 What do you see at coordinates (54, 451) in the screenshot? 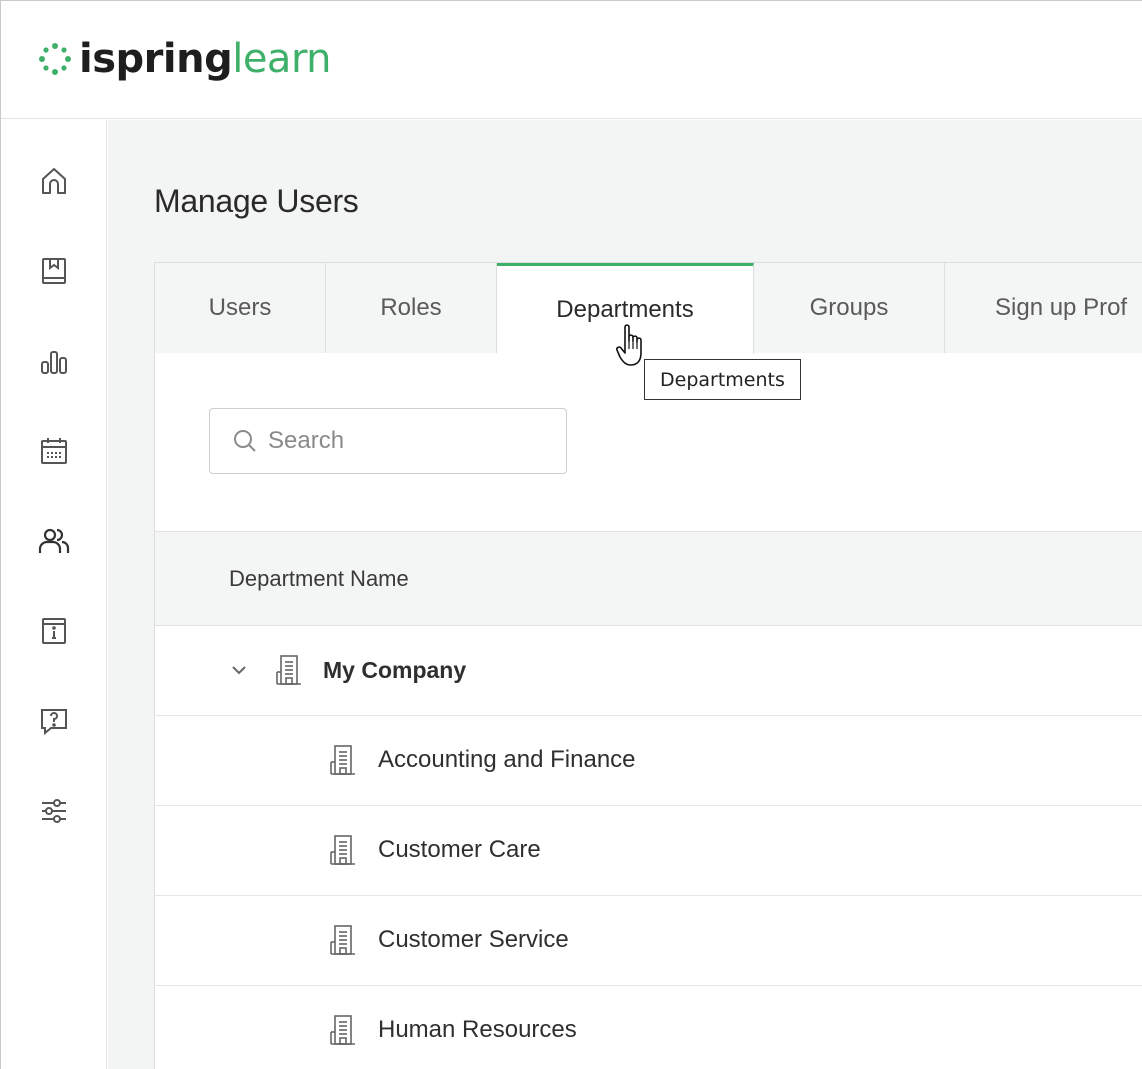
I see `calendar-icon` at bounding box center [54, 451].